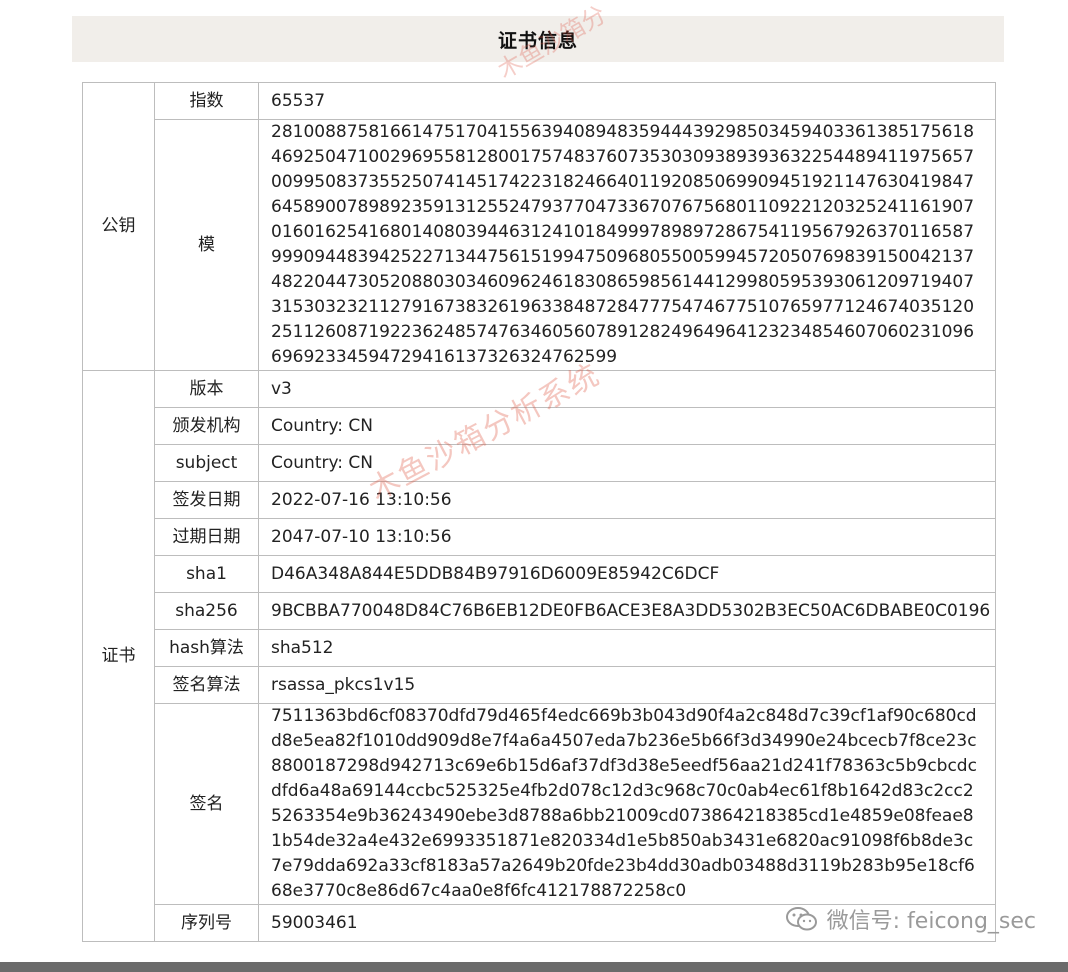 This screenshot has height=972, width=1068. Describe the element at coordinates (206, 245) in the screenshot. I see `field-label: 模` at that location.